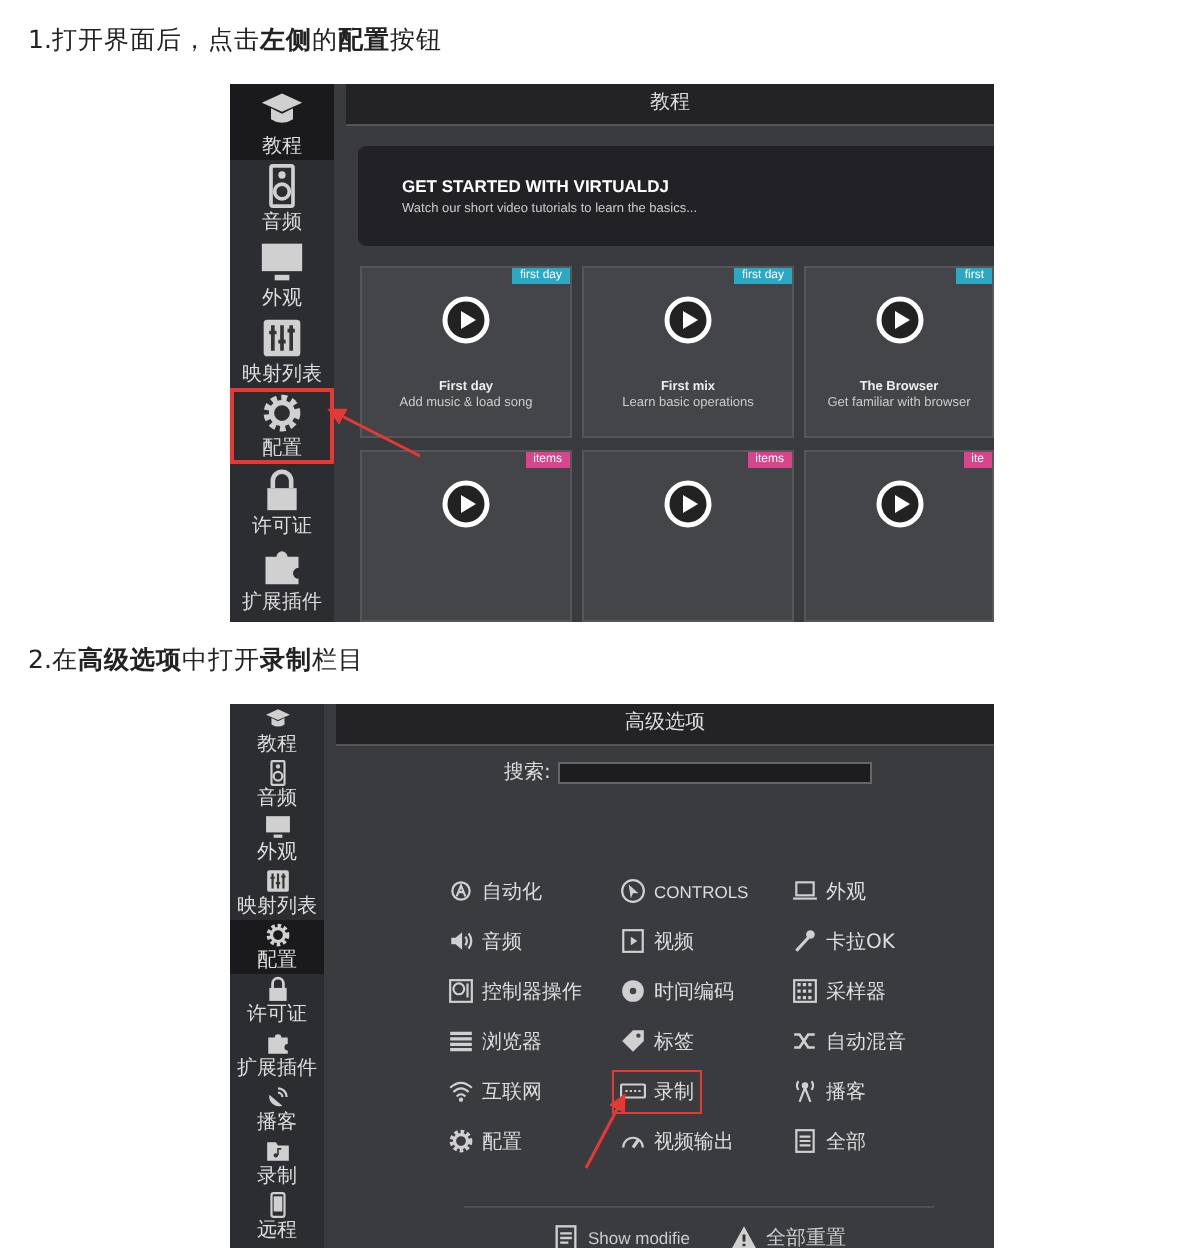 This screenshot has height=1248, width=1182. I want to click on mortarboard-icon, so click(277, 719).